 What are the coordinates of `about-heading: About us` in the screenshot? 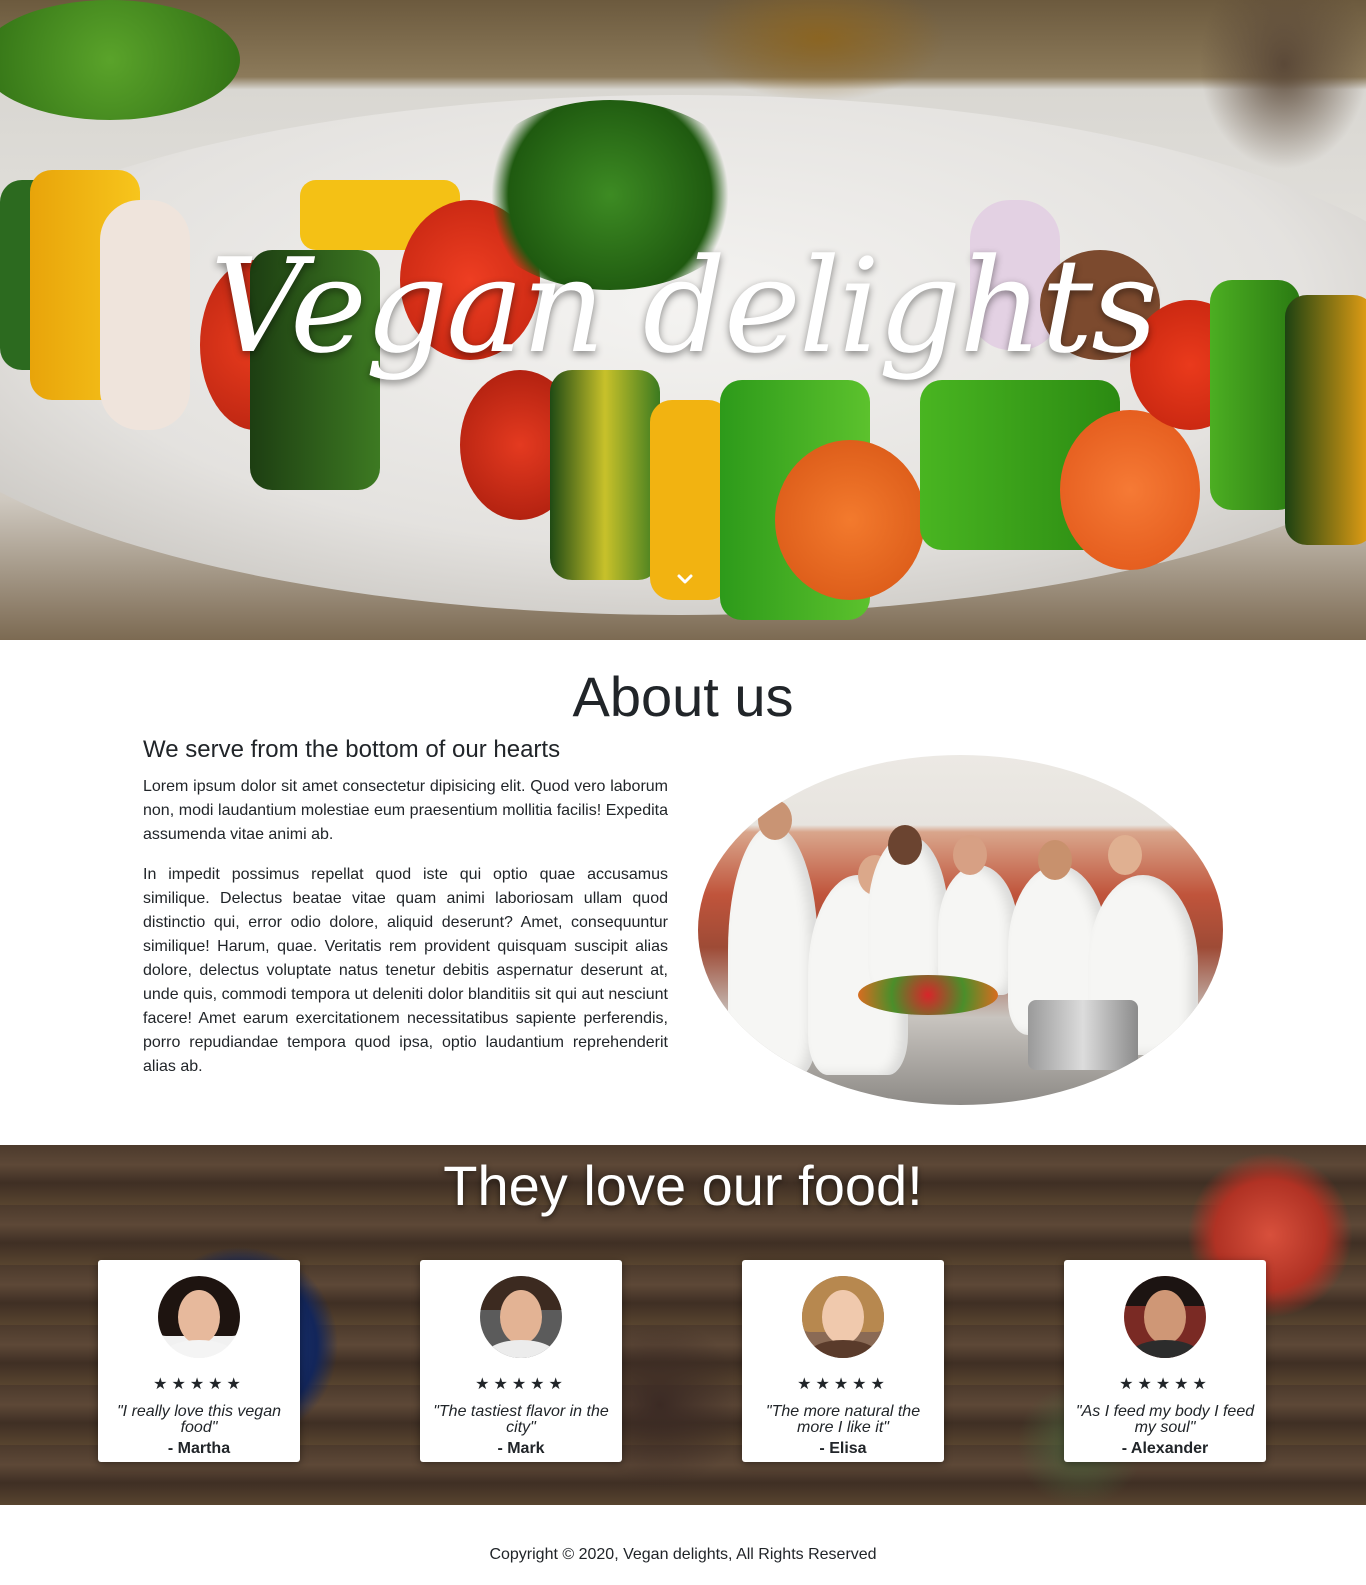 It's located at (683, 696).